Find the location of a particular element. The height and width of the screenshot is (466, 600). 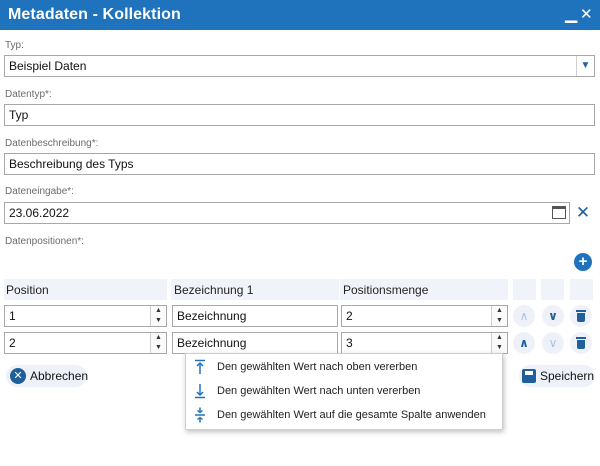

inherit-up-icon is located at coordinates (200, 366).